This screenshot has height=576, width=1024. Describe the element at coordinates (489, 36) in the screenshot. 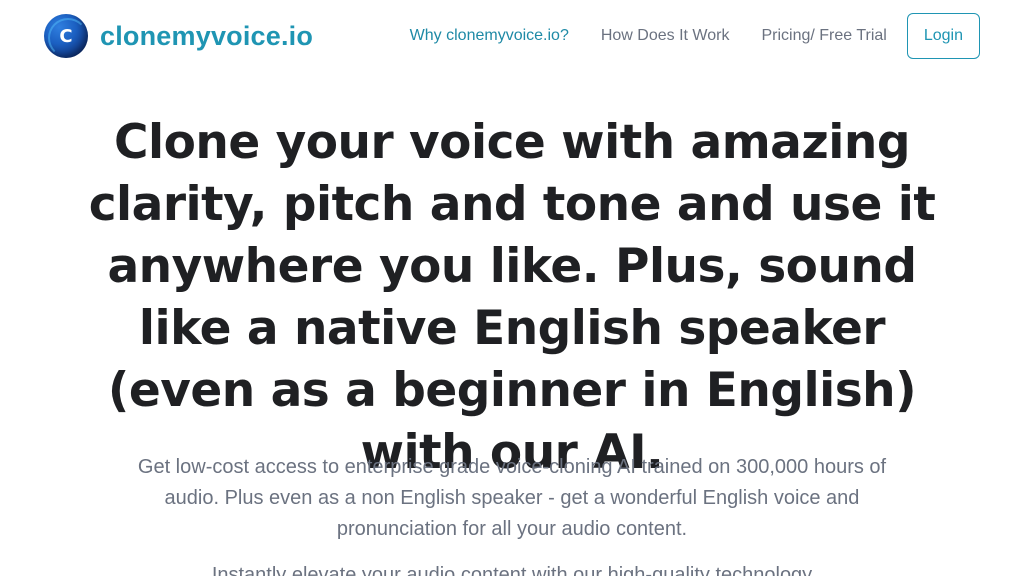

I see `nav-link-why: Why clonemyvoice.io?` at that location.